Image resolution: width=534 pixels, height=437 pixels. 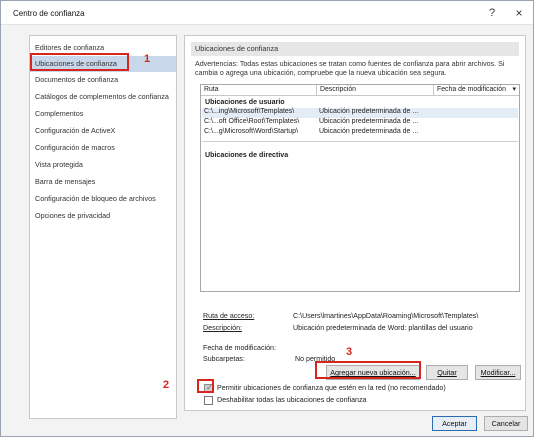 What do you see at coordinates (103, 148) in the screenshot?
I see `sidebar-item-macros: Configuración de macros` at bounding box center [103, 148].